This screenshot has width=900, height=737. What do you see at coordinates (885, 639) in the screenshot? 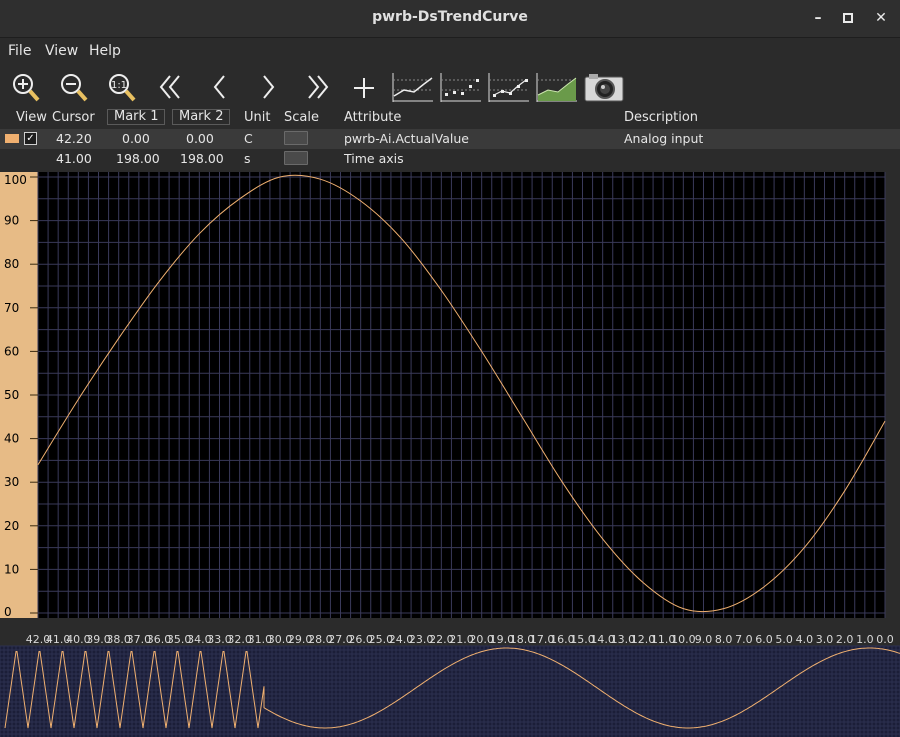
I see `x-tick-label: 0.0` at bounding box center [885, 639].